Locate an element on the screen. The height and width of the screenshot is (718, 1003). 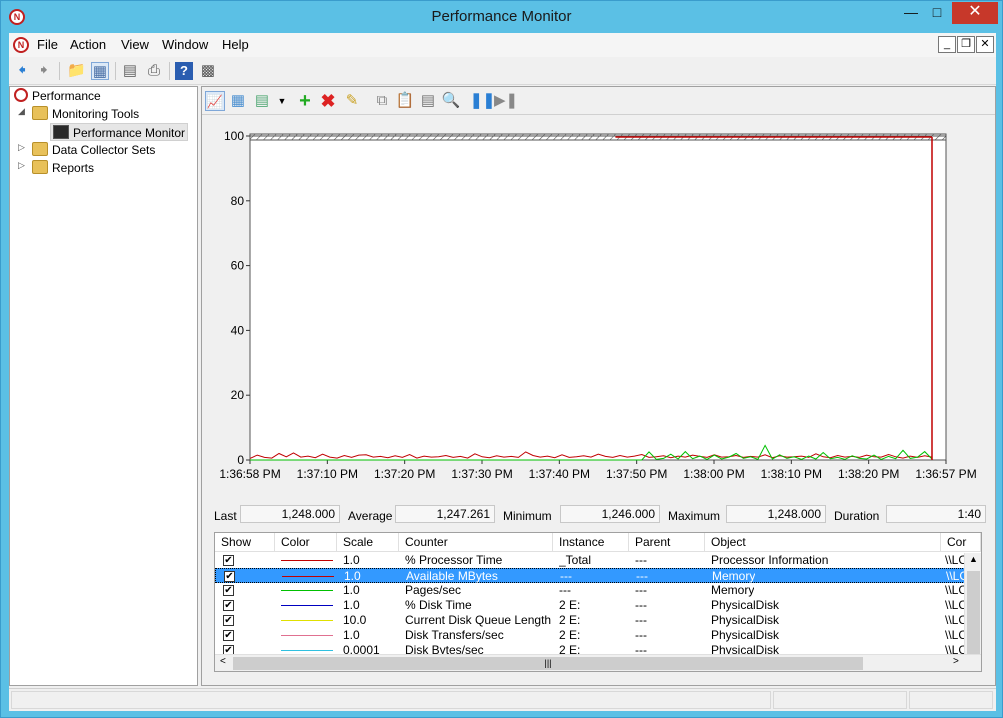
delete-counter-icon: ✖ is located at coordinates (328, 101).